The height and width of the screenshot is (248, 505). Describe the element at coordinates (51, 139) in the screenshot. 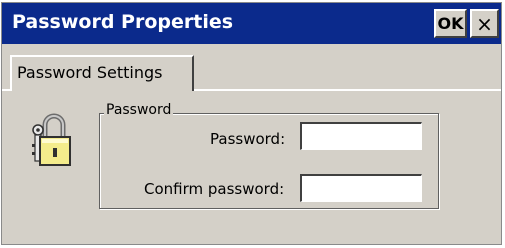

I see `padlock-keys-icon` at that location.